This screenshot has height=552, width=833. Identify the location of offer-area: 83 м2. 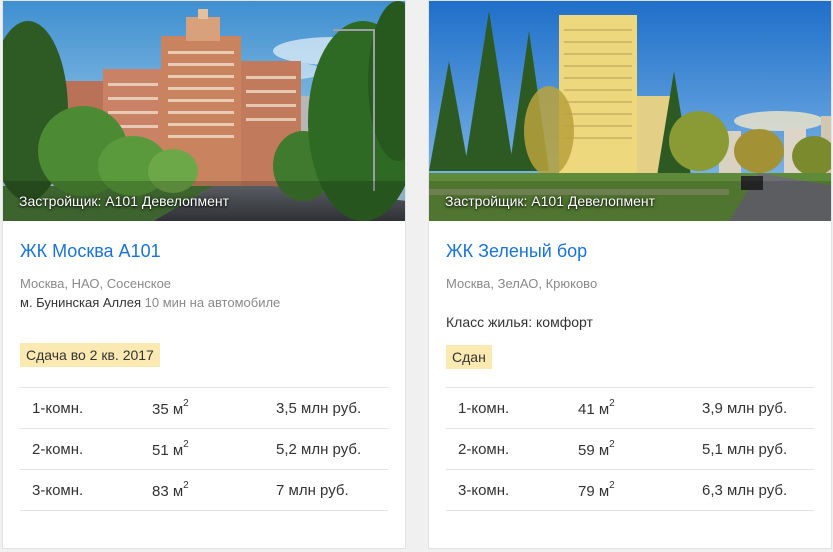
(170, 490).